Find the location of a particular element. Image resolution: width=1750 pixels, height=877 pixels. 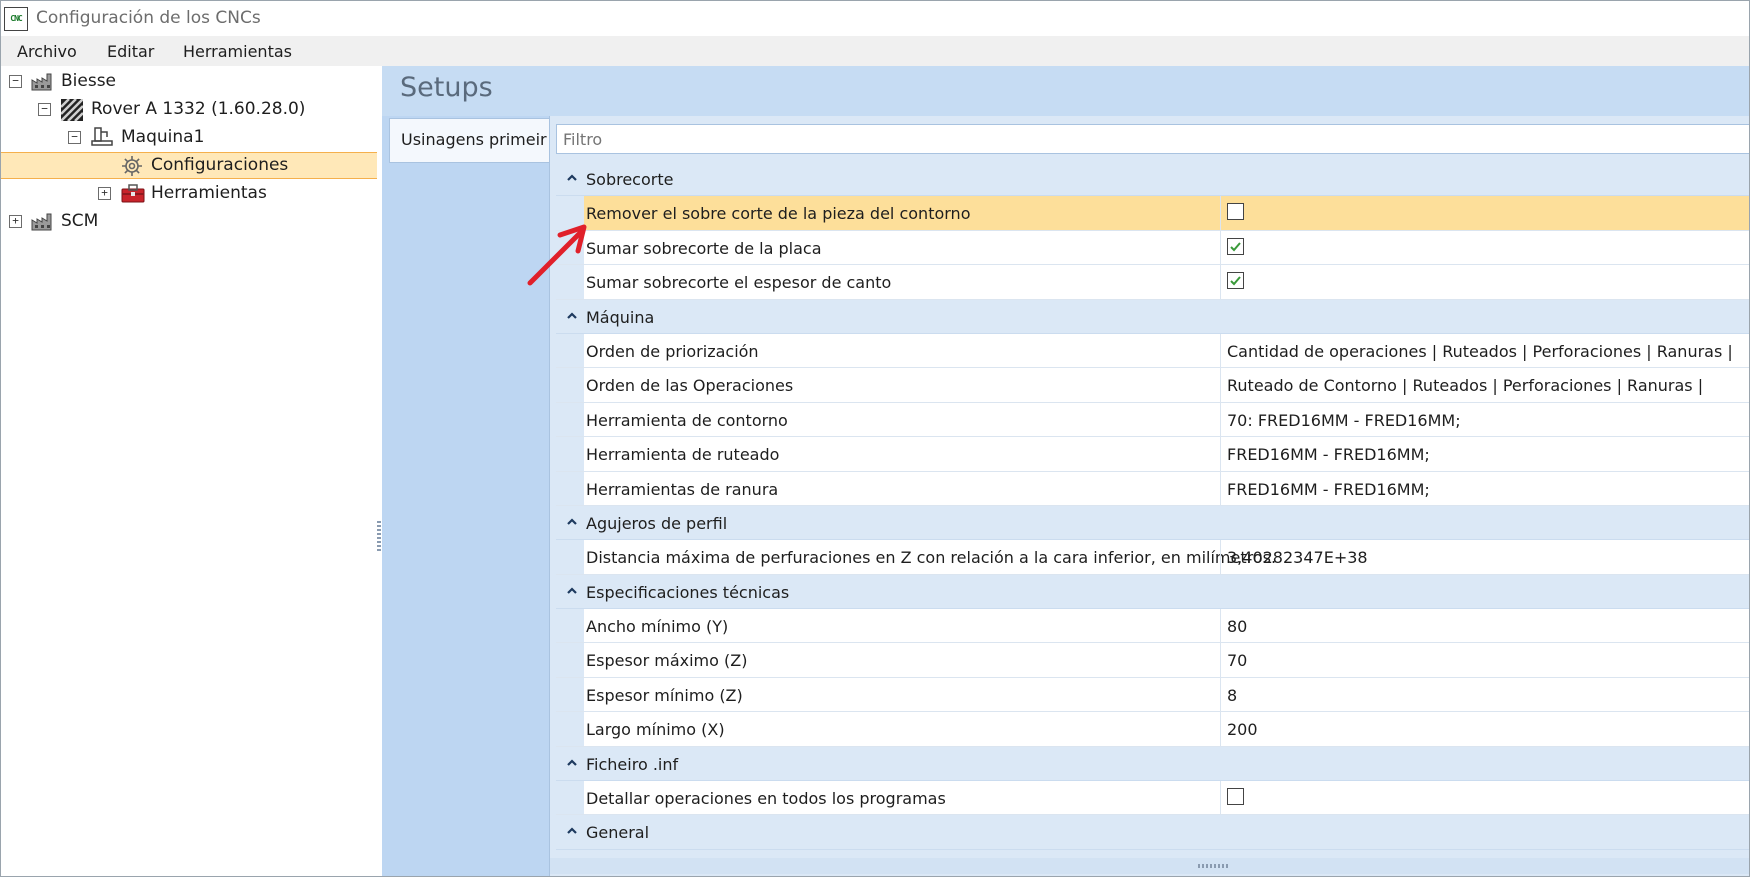

property-name: Espesor mínimo (Z) is located at coordinates (664, 695).